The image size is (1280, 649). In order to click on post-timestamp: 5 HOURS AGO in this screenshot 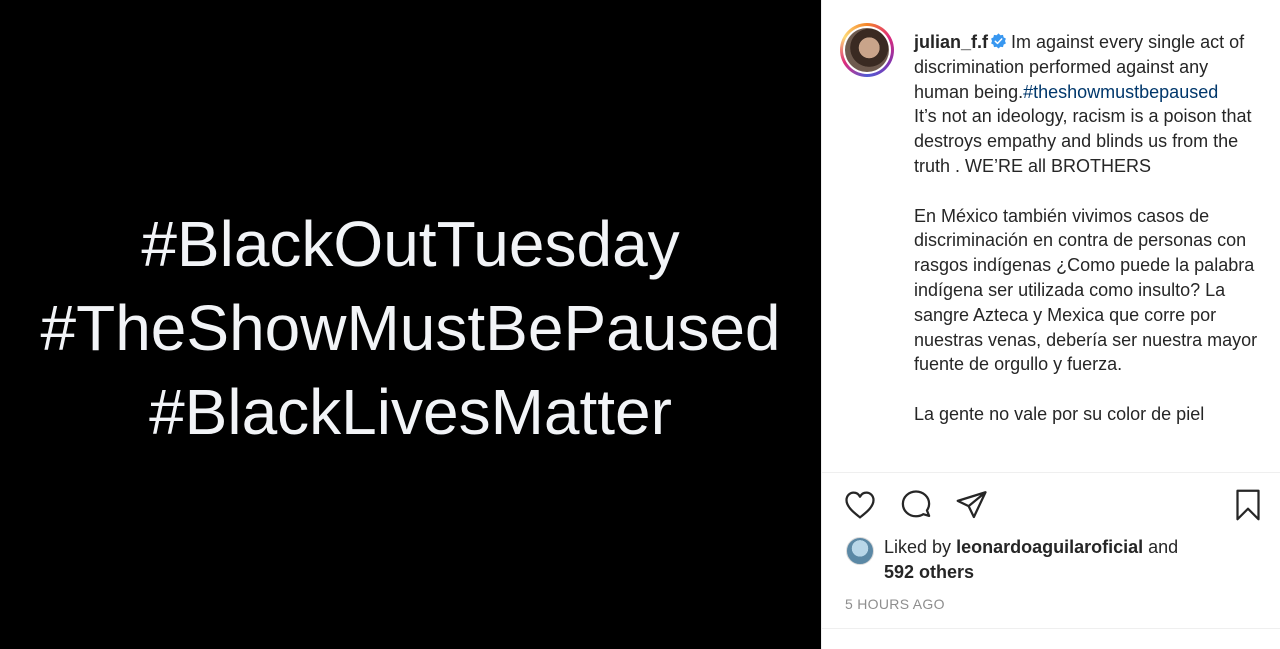, I will do `click(895, 604)`.